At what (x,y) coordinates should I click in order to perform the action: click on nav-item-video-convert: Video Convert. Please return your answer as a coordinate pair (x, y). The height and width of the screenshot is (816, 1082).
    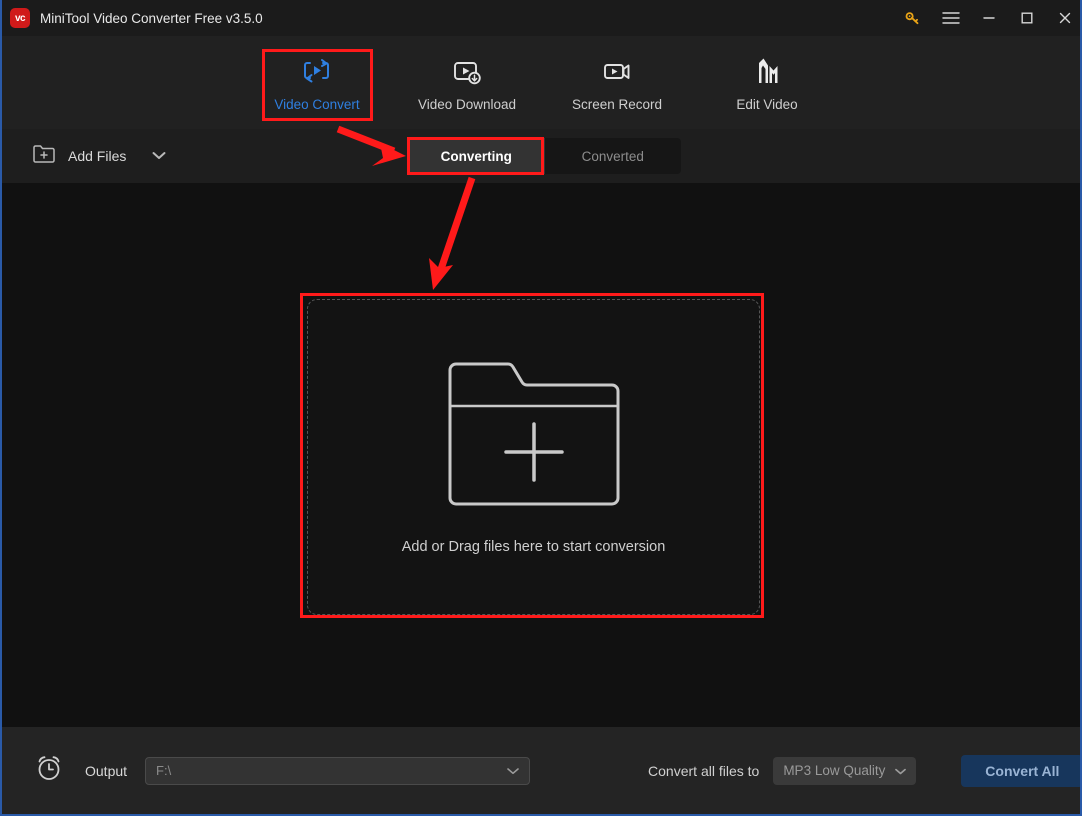
    Looking at the image, I should click on (317, 82).